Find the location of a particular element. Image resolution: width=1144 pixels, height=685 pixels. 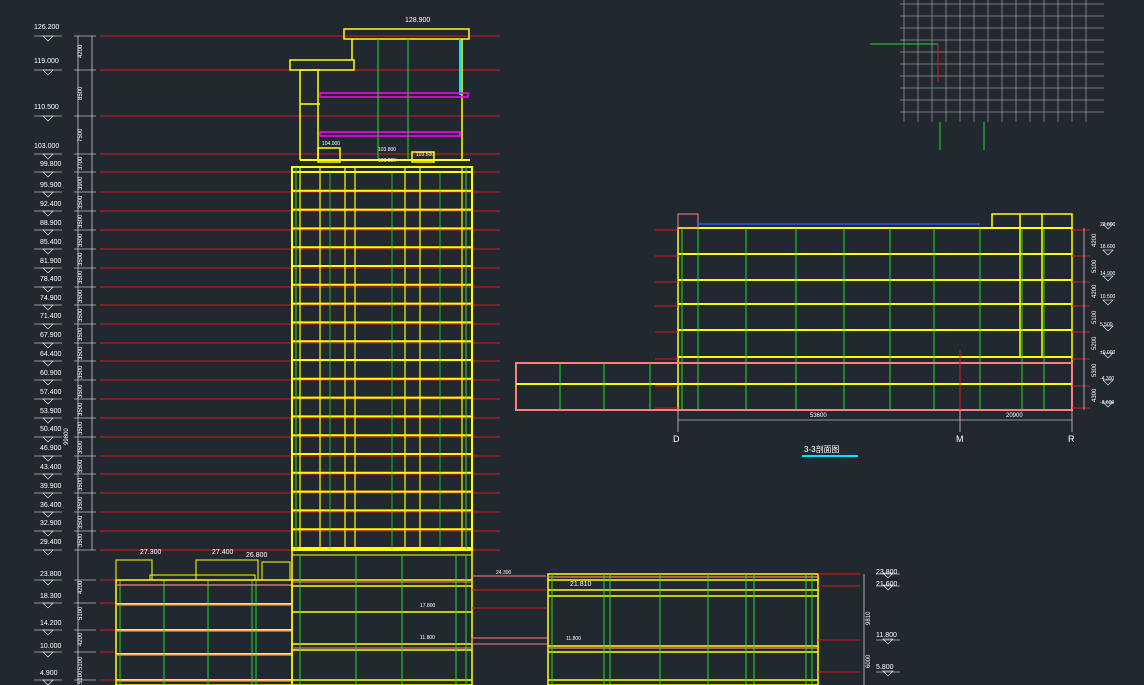

section-title: 3-3剖面图 is located at coordinates (822, 449).